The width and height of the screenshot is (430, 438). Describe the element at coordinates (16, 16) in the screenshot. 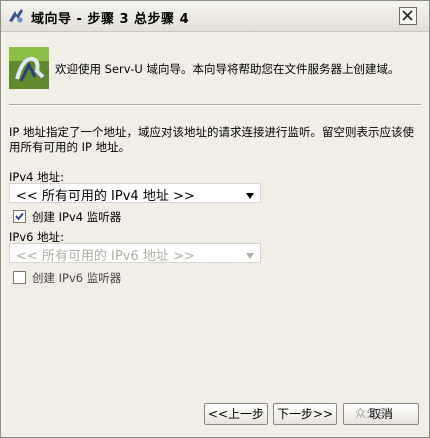

I see `wizard-icon` at that location.